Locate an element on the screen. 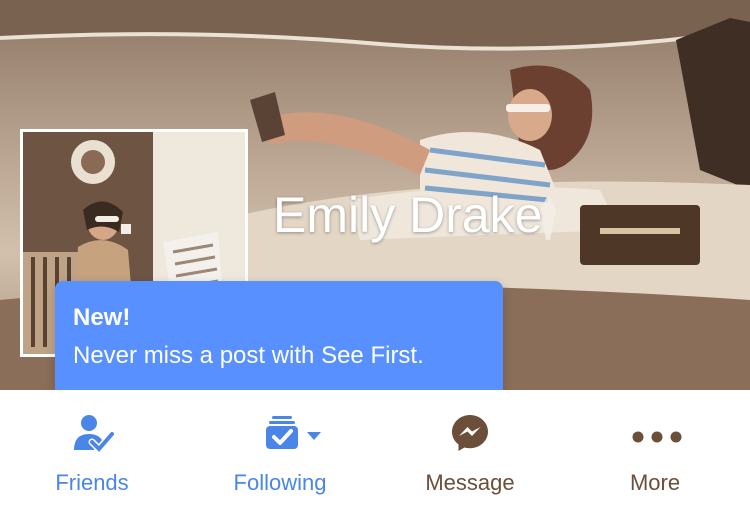 This screenshot has width=750, height=511. more-button: More is located at coordinates (655, 450).